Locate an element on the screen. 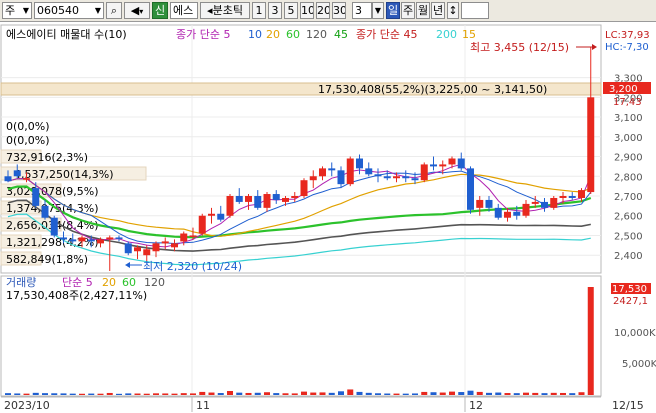  tf-year-button: 년 is located at coordinates (438, 10).